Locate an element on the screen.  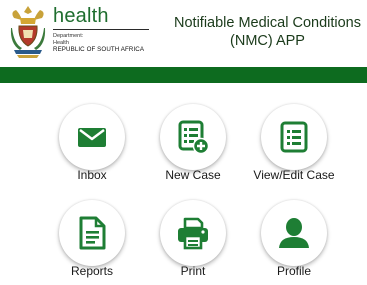
user-icon is located at coordinates (294, 233).